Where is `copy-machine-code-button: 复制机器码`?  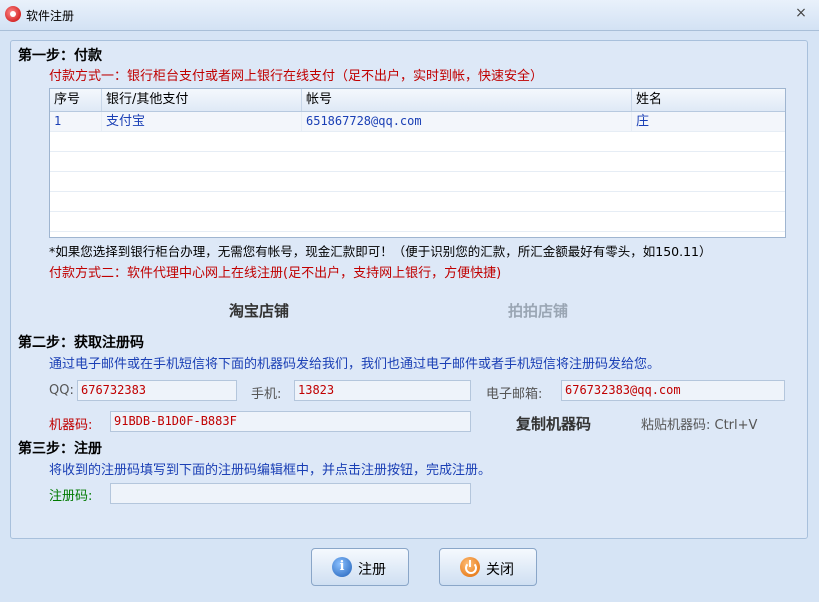
copy-machine-code-button: 复制机器码 is located at coordinates (553, 423).